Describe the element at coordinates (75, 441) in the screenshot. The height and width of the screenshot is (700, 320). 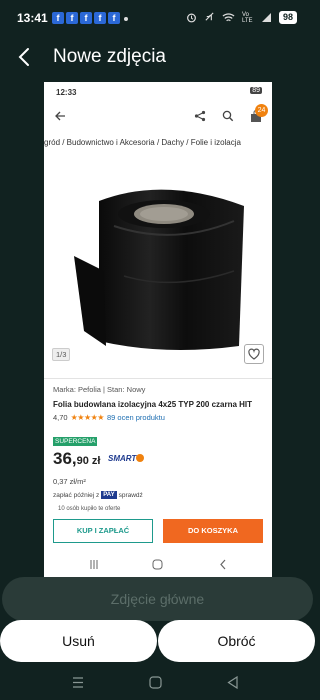
I see `supercena-badge: SUPERCENA` at that location.